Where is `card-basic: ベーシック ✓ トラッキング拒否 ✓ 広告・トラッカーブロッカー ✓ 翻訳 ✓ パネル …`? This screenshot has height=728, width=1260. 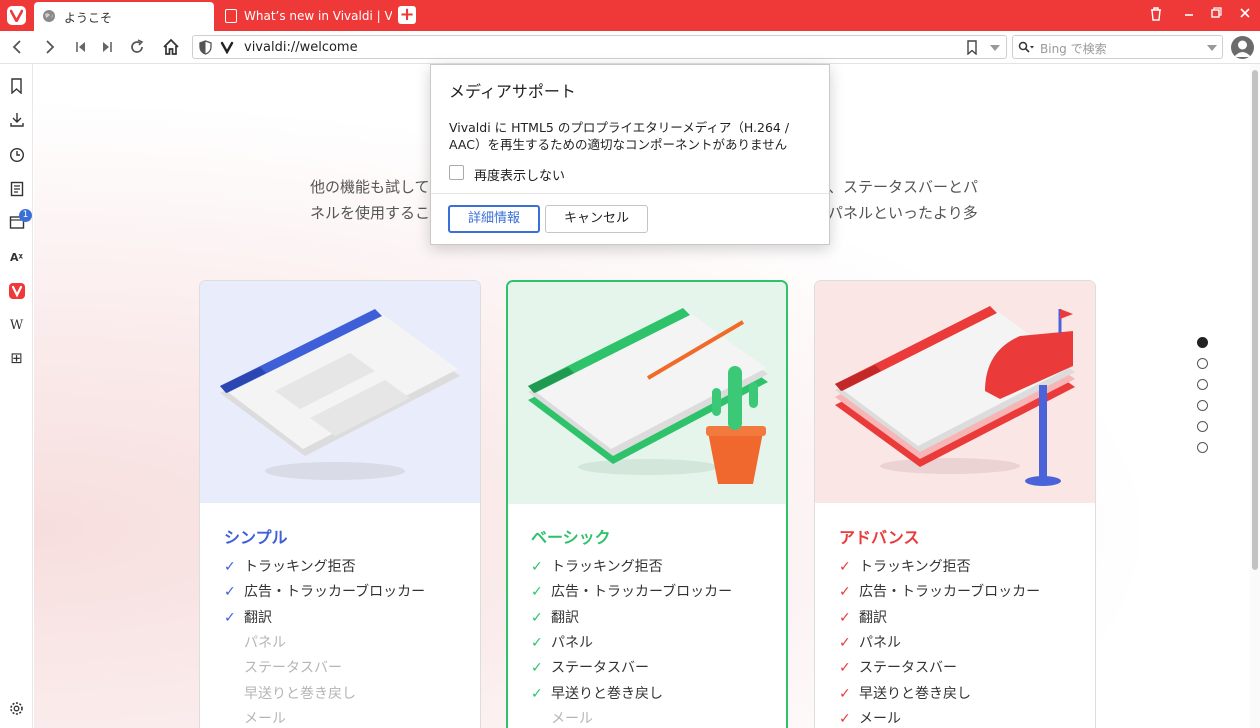
card-basic: ベーシック ✓ トラッキング拒否 ✓ 広告・トラッカーブロッカー ✓ 翻訳 ✓ パネル … is located at coordinates (647, 504).